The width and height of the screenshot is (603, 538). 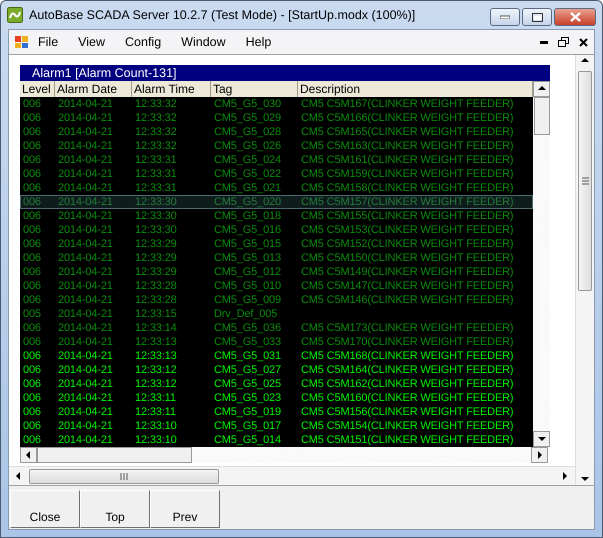 What do you see at coordinates (407, 188) in the screenshot?
I see `table-cell: CM5 C5M158(CLINKER WEIGHT FEEDER)` at bounding box center [407, 188].